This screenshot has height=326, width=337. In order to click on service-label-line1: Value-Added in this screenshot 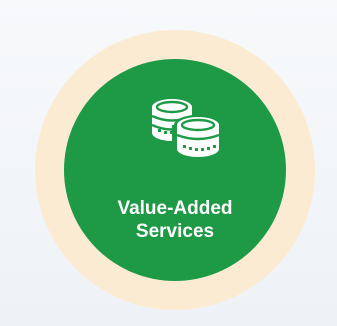, I will do `click(175, 208)`.